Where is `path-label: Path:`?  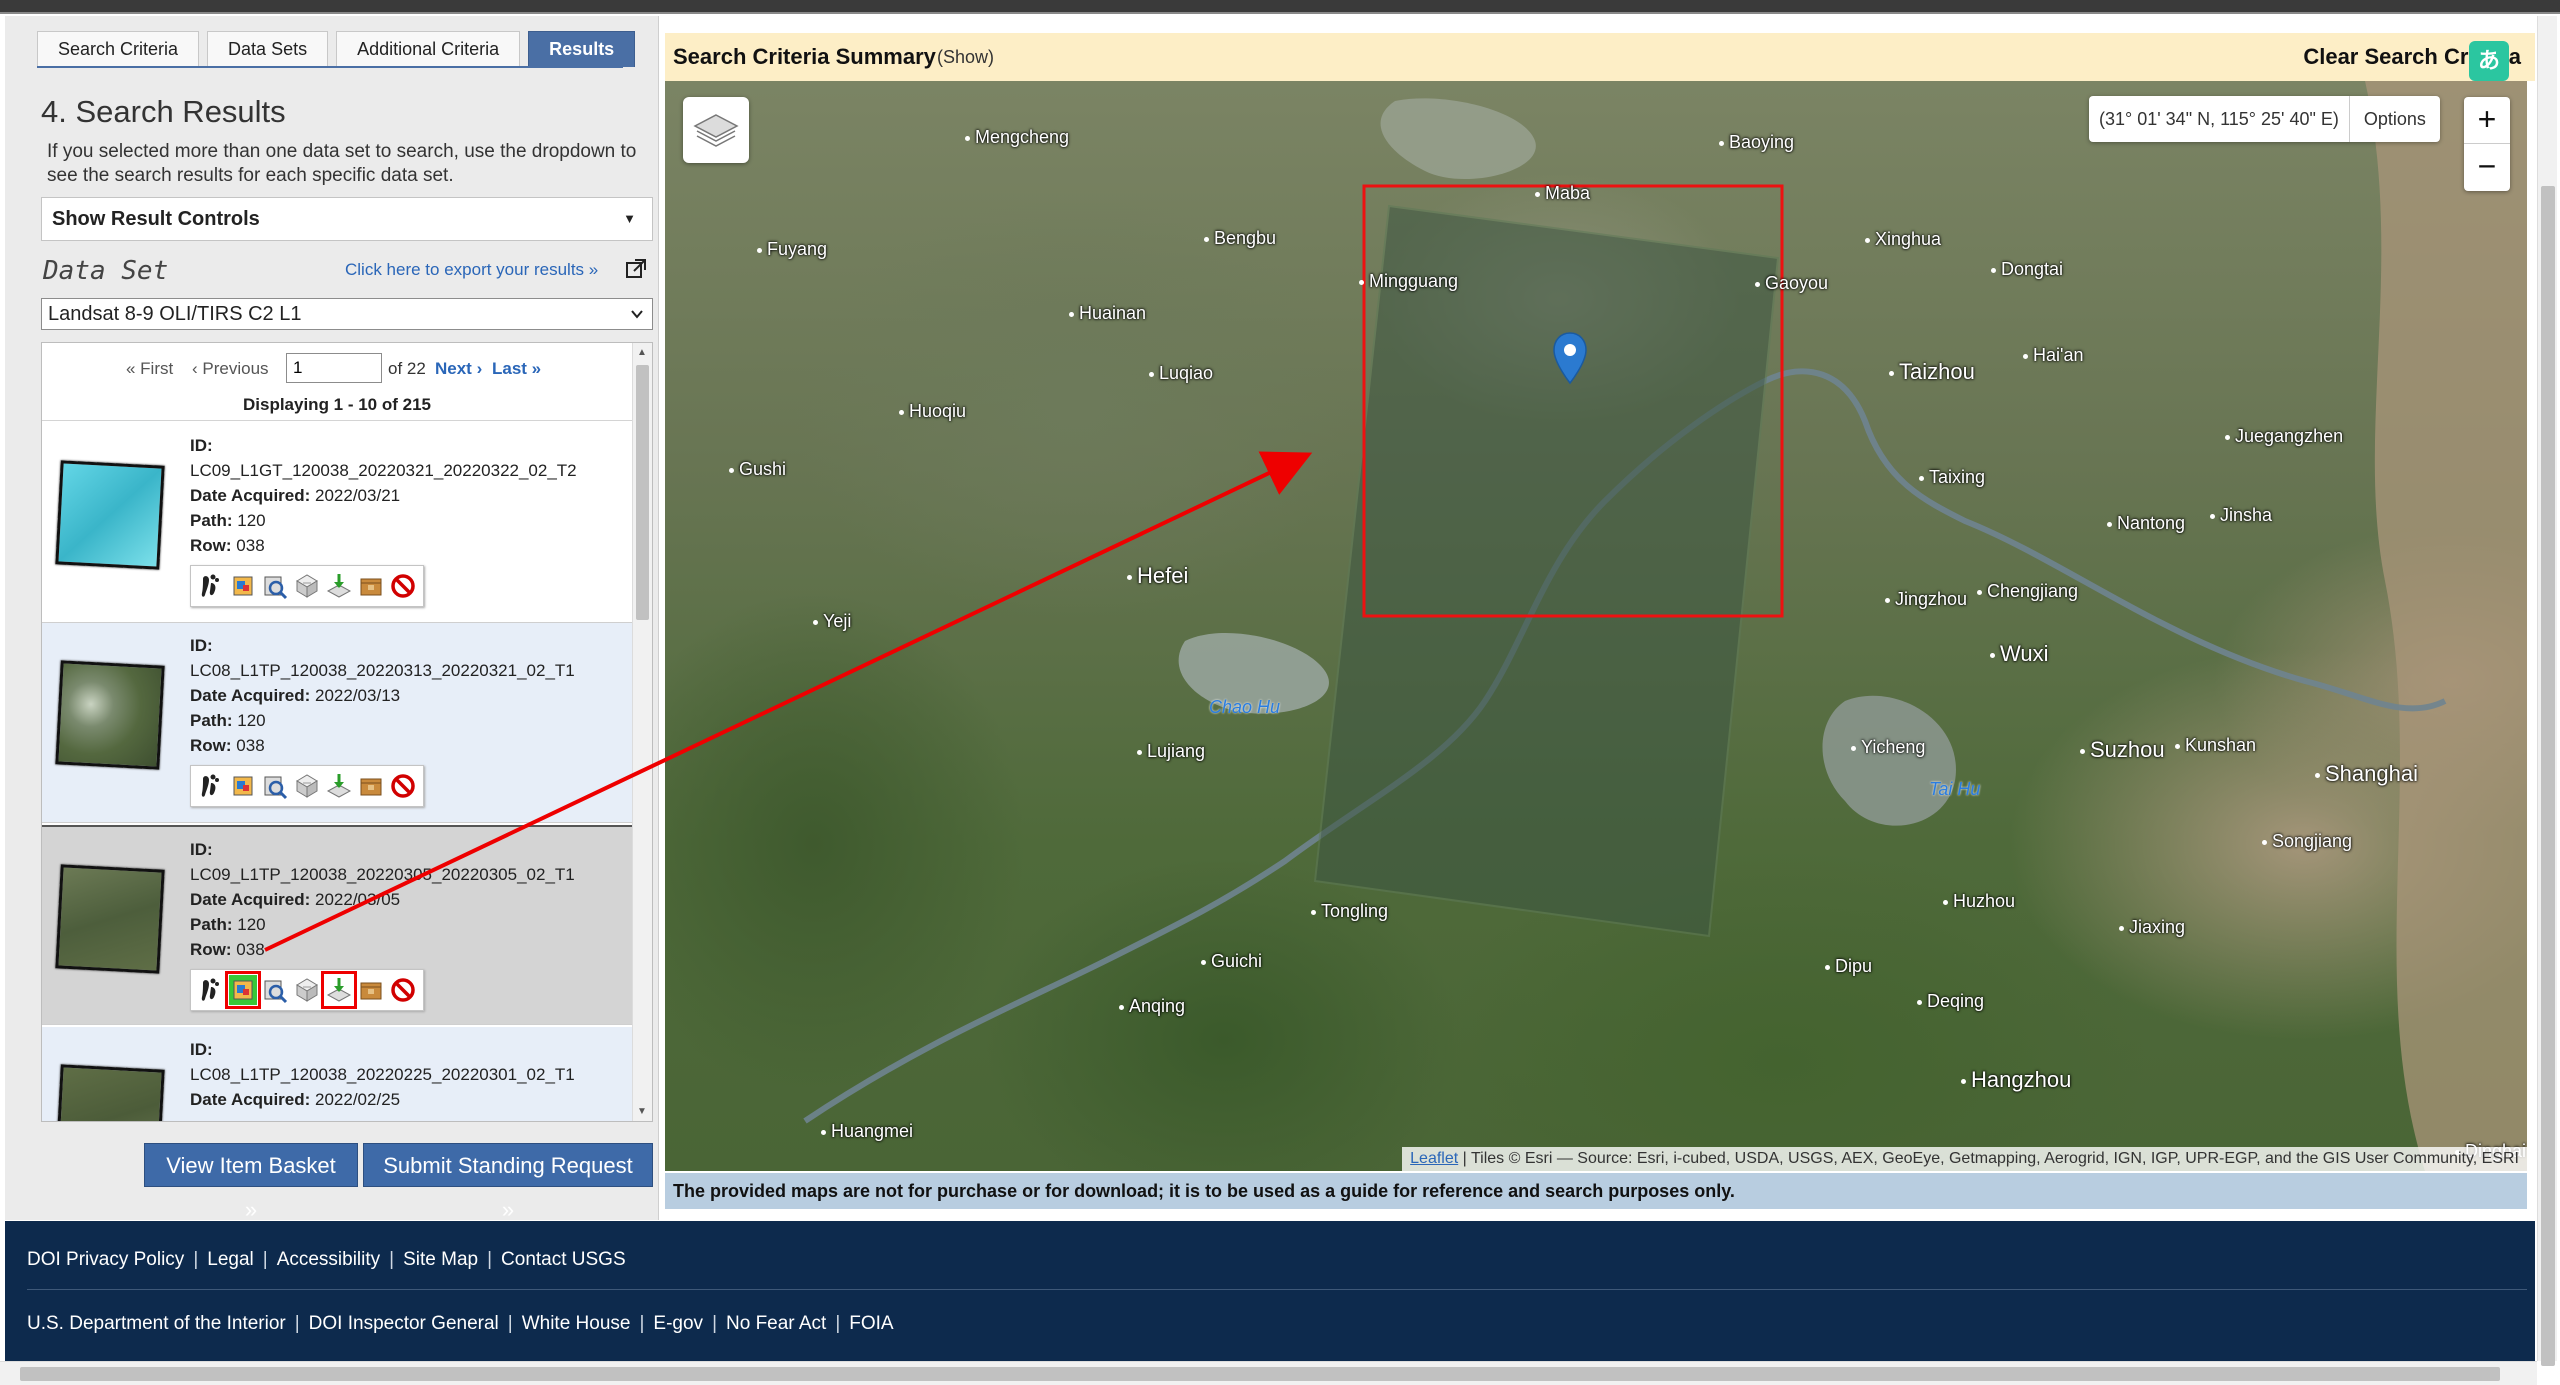 path-label: Path: is located at coordinates (211, 520).